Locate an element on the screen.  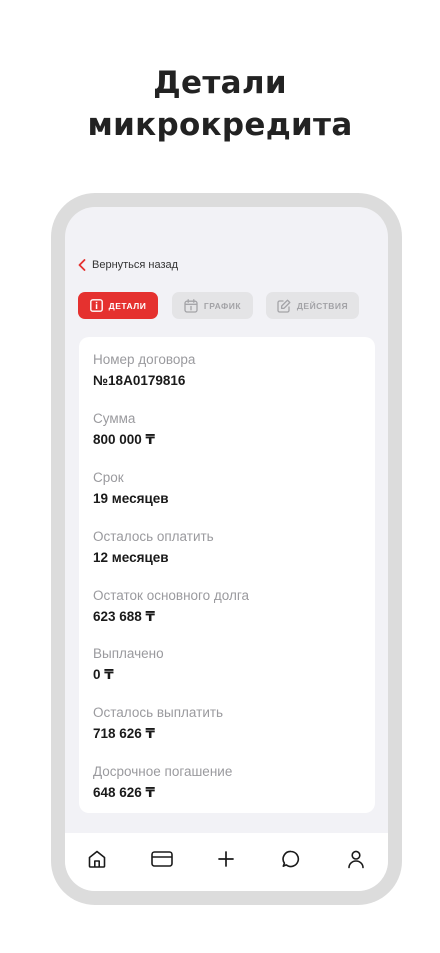
plus-icon is located at coordinates (226, 859).